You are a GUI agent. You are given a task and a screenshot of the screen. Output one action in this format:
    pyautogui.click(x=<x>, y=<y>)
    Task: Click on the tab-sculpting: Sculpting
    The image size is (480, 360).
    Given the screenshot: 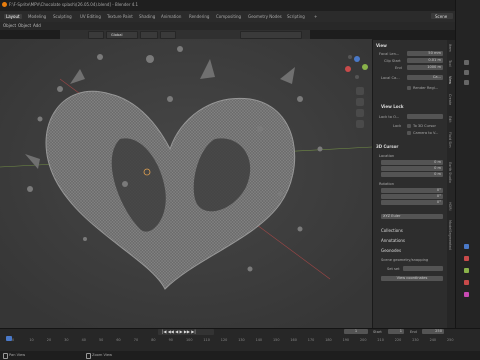 What is the action you would take?
    pyautogui.click(x=62, y=16)
    